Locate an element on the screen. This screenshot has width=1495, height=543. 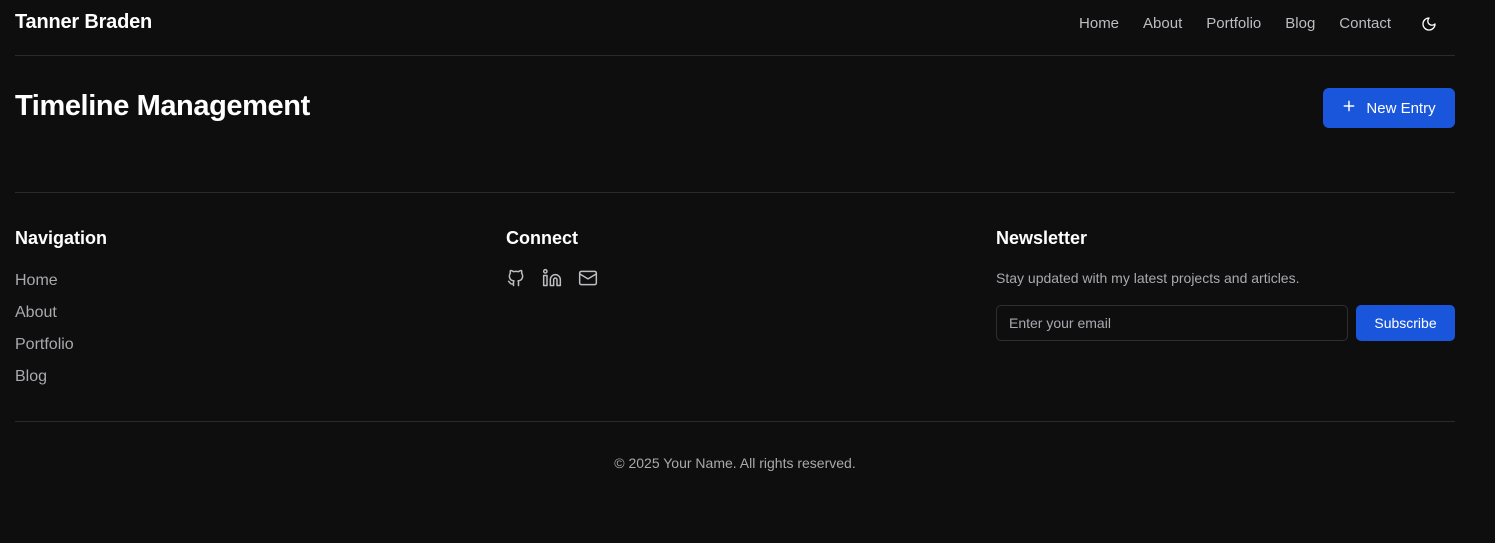
page-title: Timeline Management is located at coordinates (162, 106).